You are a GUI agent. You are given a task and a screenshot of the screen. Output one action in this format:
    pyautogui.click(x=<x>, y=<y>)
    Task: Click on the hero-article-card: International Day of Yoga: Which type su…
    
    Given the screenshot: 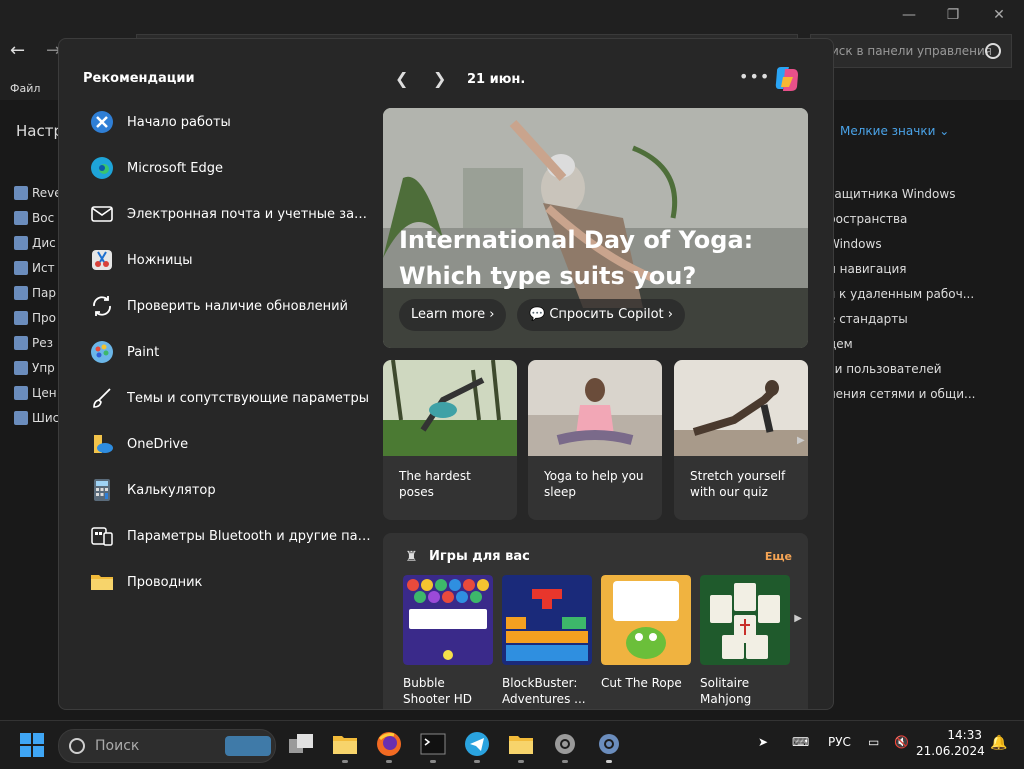 What is the action you would take?
    pyautogui.click(x=595, y=228)
    